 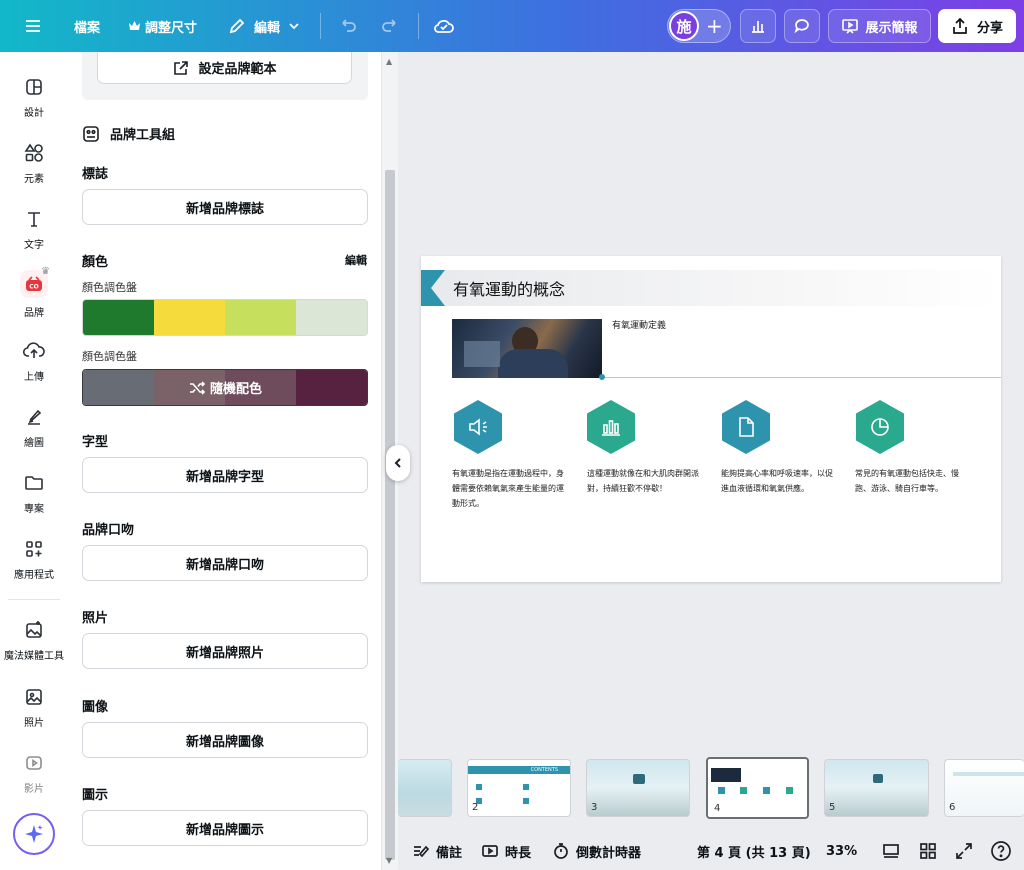 I want to click on rail-item-apps: 應用程式, so click(x=34, y=562).